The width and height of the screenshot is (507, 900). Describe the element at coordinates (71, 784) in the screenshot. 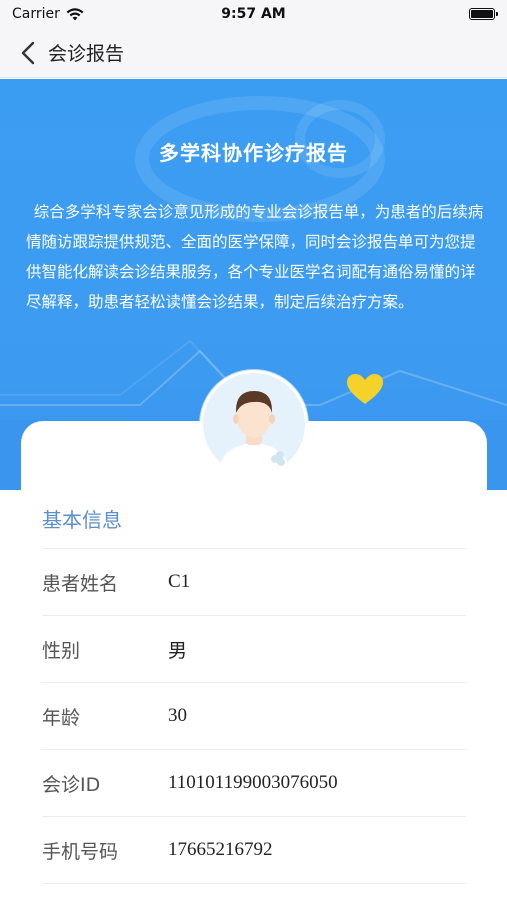

I see `row-label: 会诊ID` at that location.